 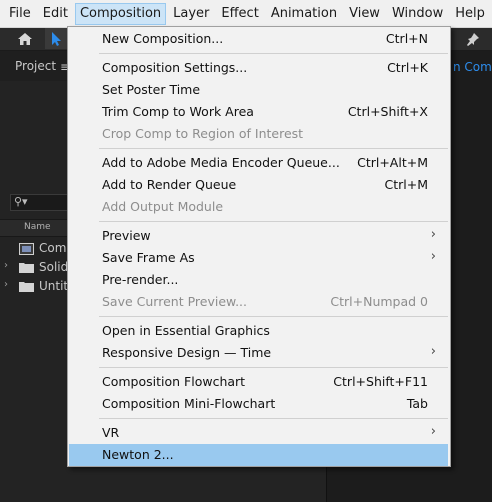 What do you see at coordinates (259, 68) in the screenshot?
I see `menu-item-composition-settings: Composition Settings... Ctrl+K` at bounding box center [259, 68].